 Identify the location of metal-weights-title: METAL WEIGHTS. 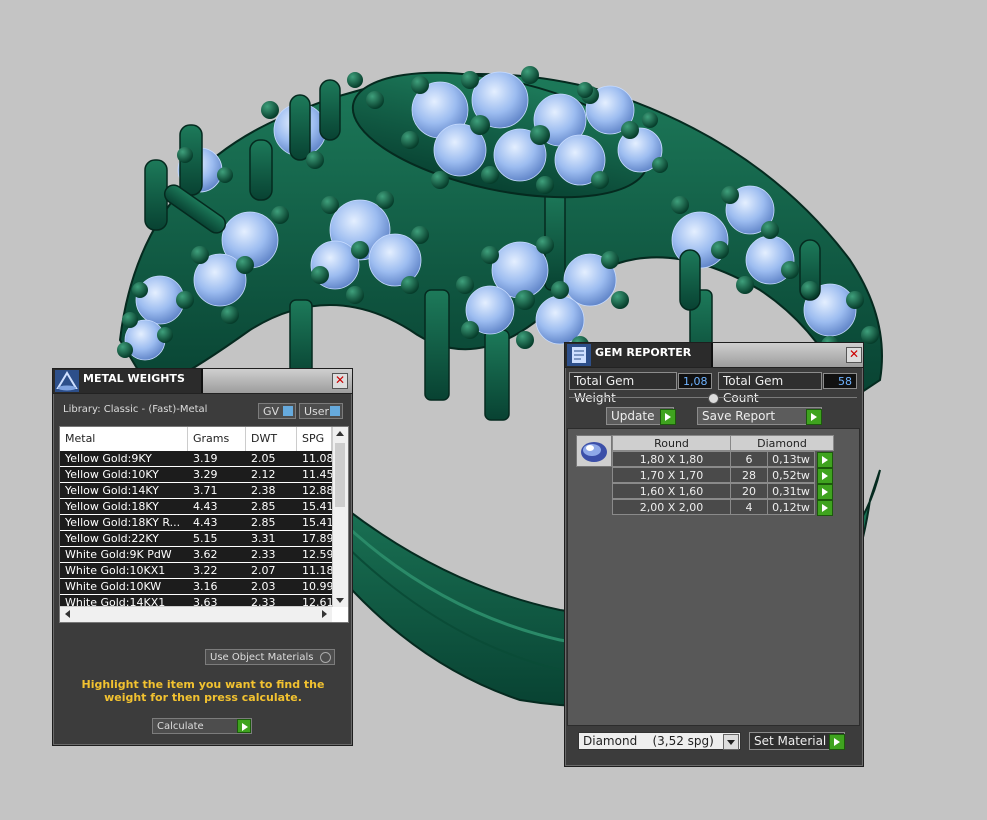
(134, 378).